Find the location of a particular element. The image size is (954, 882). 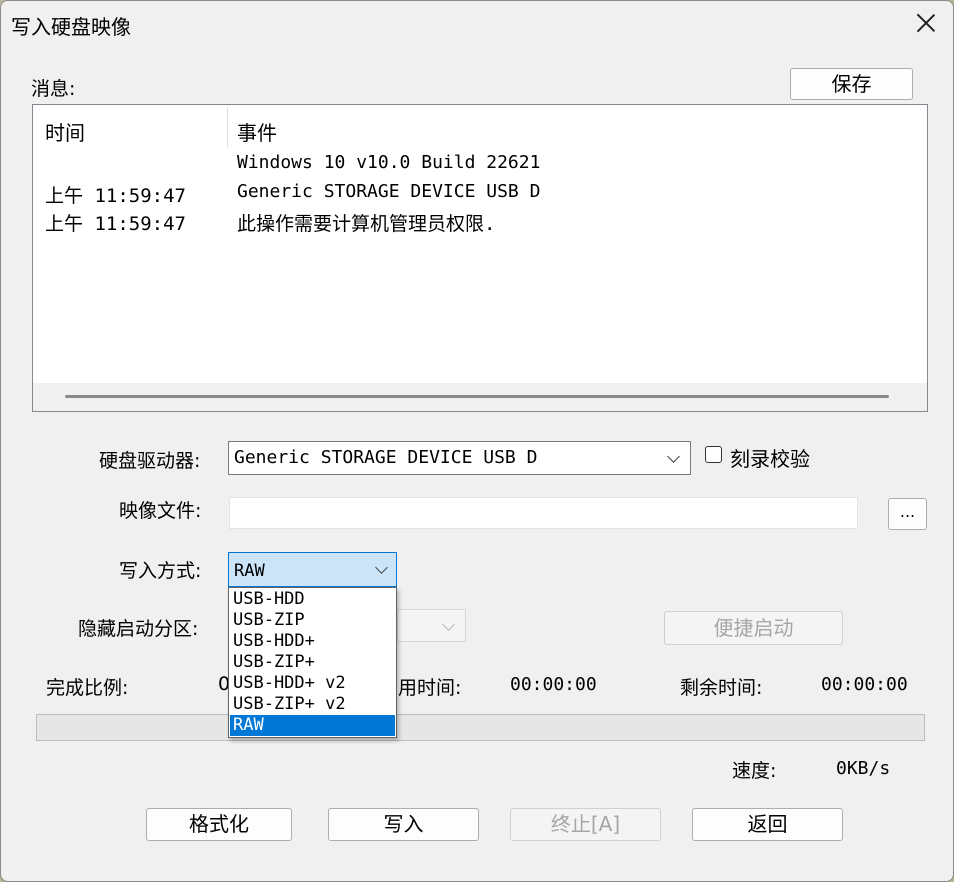

speed-value: 0KB/s is located at coordinates (863, 768).